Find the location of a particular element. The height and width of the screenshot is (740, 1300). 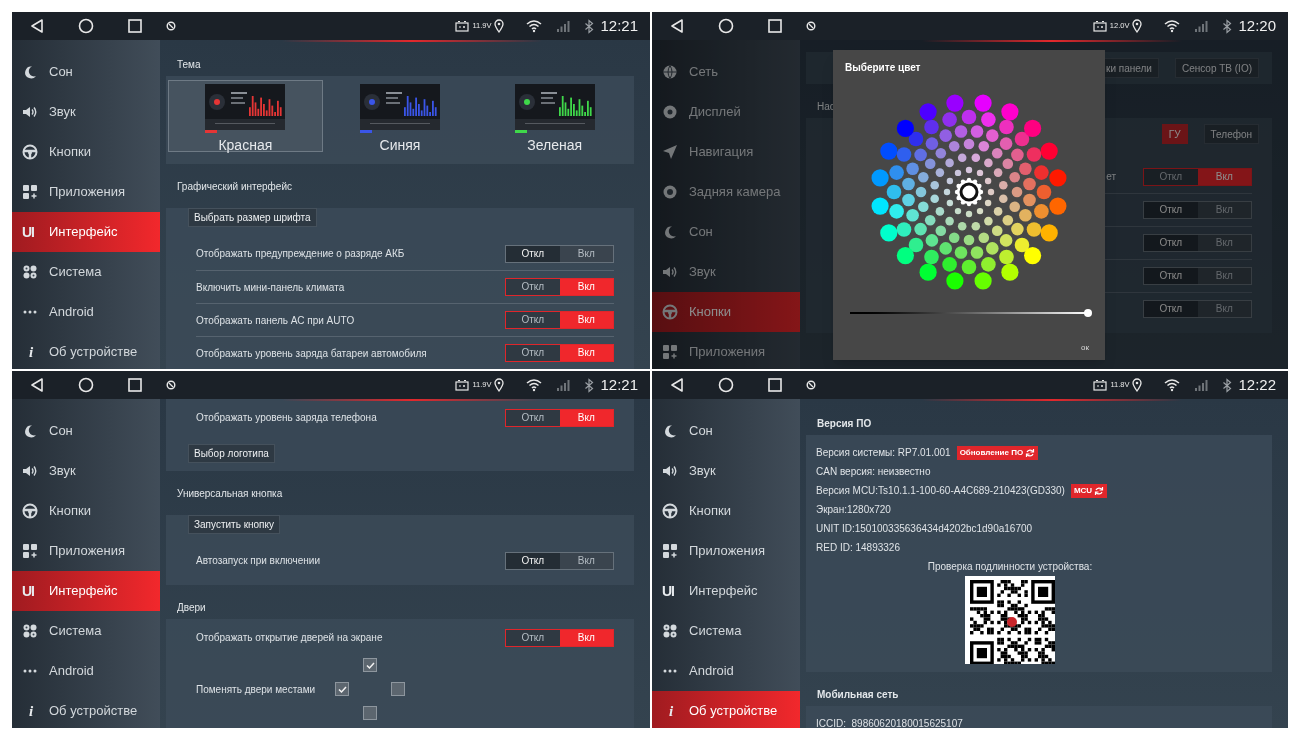

caption-text: Проверка подлинности устройства: is located at coordinates (1010, 567).